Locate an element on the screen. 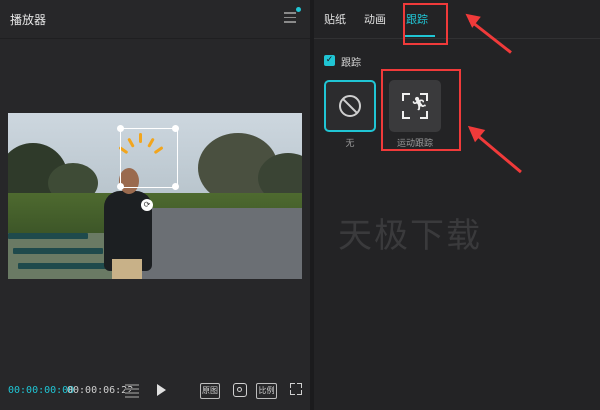 This screenshot has height=410, width=600. rotate-icon: ⟳ is located at coordinates (147, 205).